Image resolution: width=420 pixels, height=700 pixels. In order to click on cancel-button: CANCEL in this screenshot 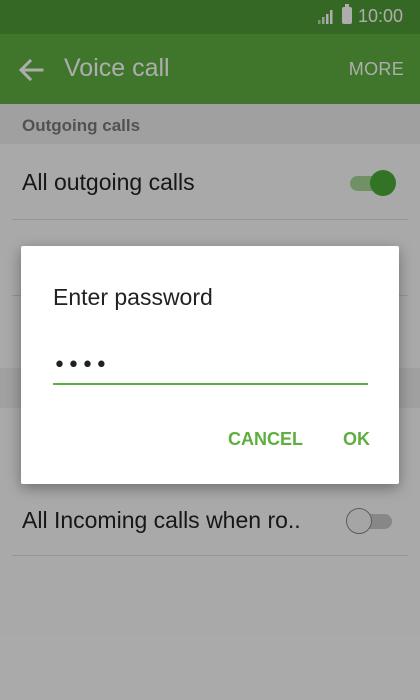, I will do `click(265, 439)`.